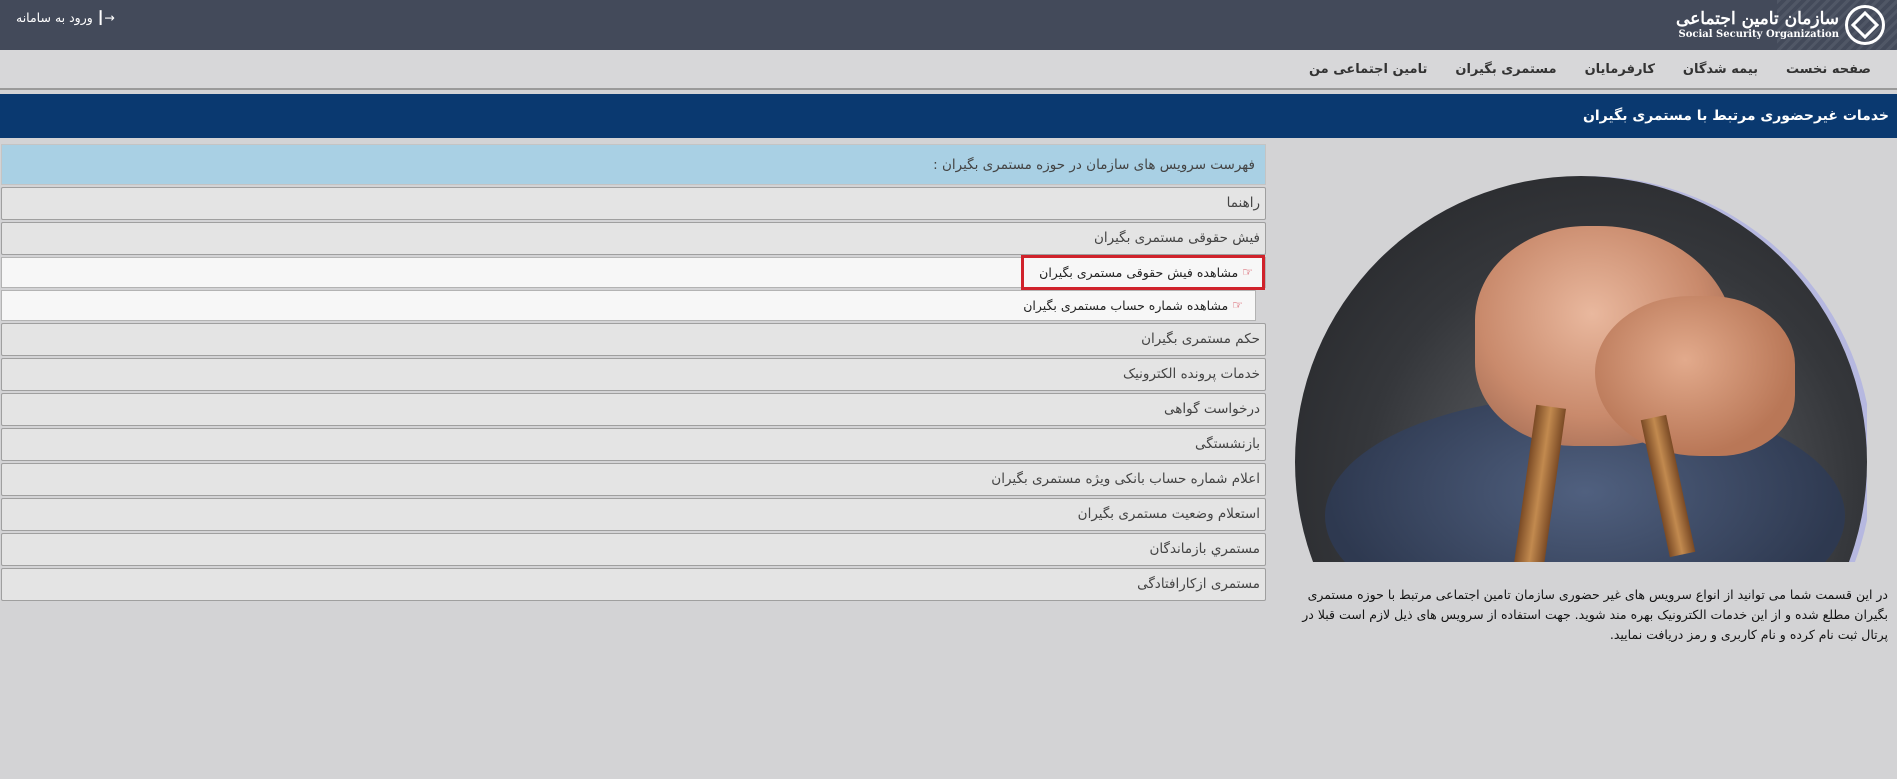 The width and height of the screenshot is (1897, 779). What do you see at coordinates (1828, 69) in the screenshot?
I see `nav-item-home: صفحه نخست` at bounding box center [1828, 69].